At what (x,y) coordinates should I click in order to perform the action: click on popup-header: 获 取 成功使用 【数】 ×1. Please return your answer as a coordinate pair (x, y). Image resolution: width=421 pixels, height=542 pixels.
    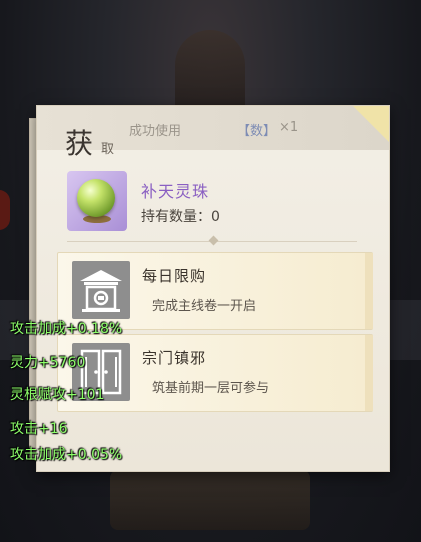
    Looking at the image, I should click on (213, 133).